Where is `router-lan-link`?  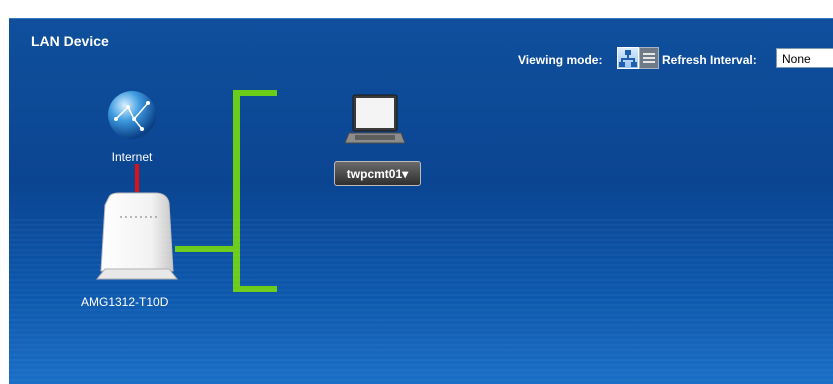
router-lan-link is located at coordinates (205, 249).